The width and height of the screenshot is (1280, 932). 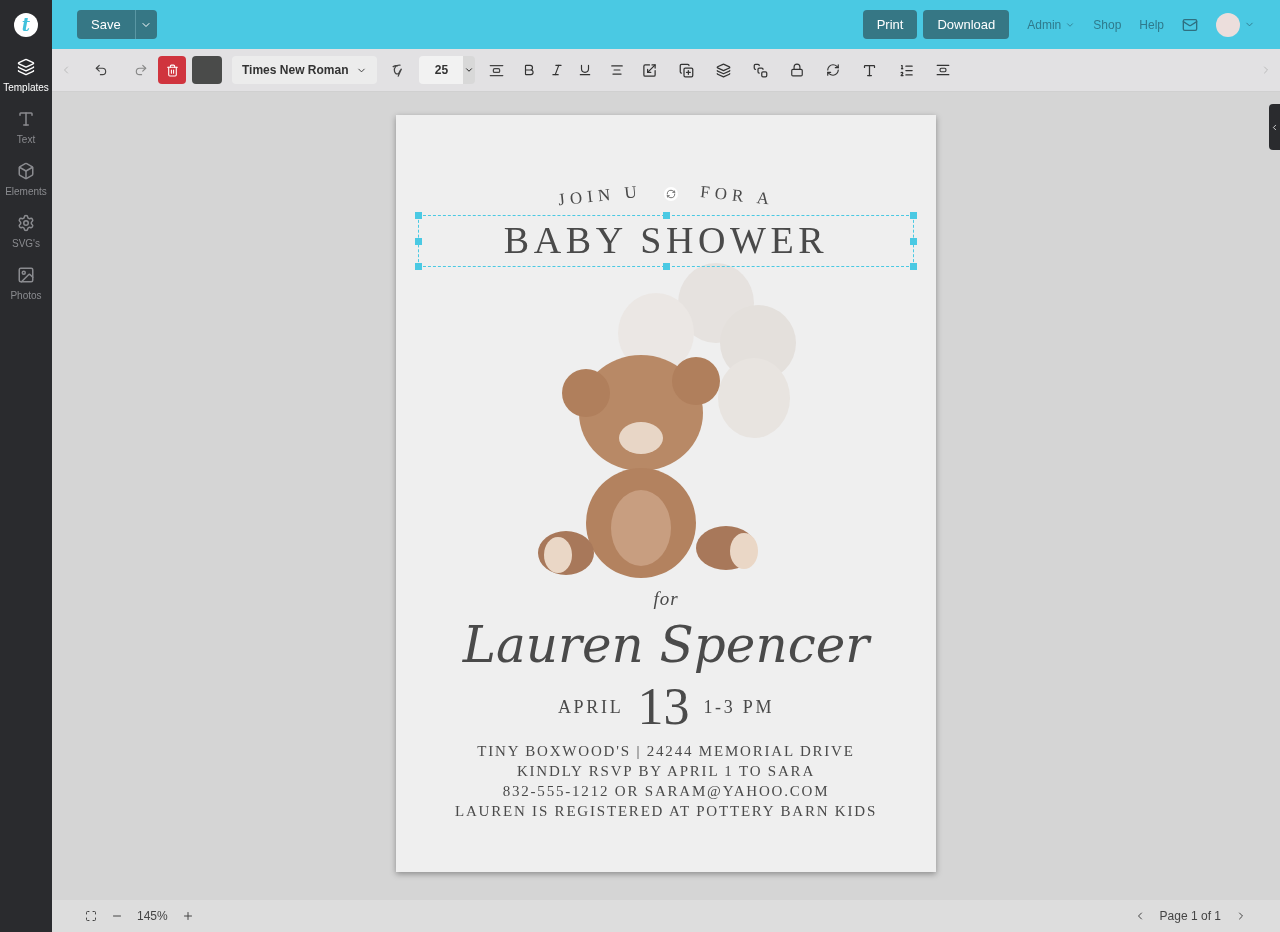 What do you see at coordinates (1051, 24) in the screenshot?
I see `nav-link: Admin` at bounding box center [1051, 24].